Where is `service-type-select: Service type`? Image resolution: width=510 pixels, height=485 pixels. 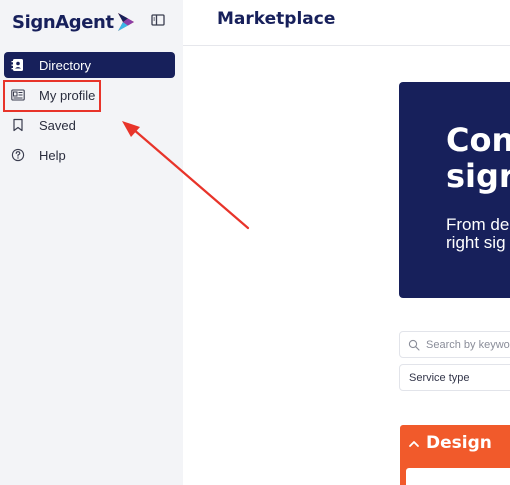
service-type-select: Service type is located at coordinates (454, 377).